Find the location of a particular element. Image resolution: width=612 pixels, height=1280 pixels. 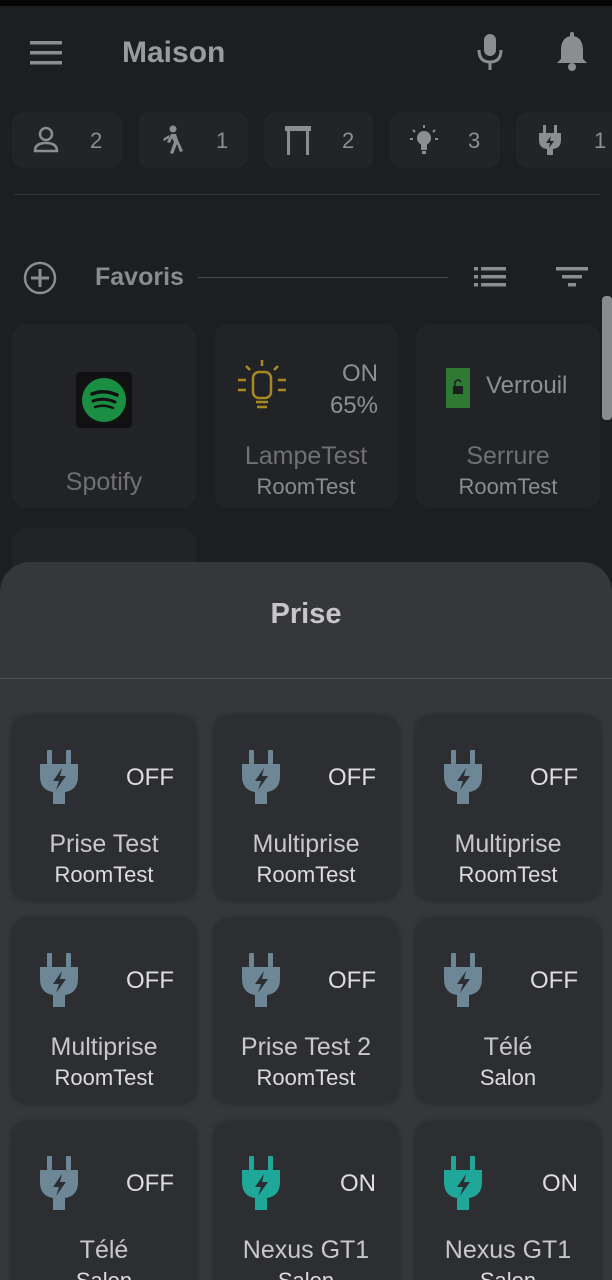

favorites-label: Favoris is located at coordinates (139, 277).